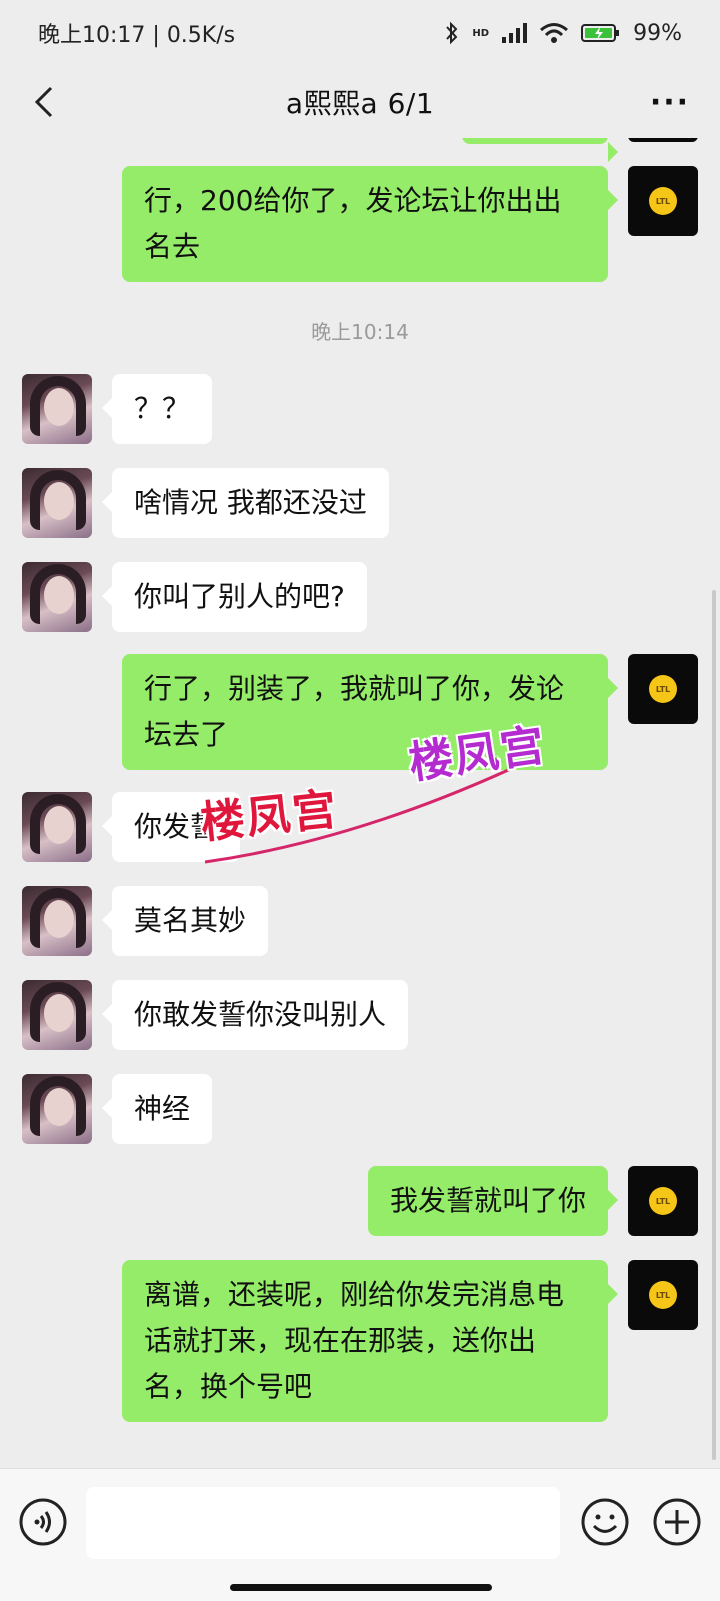 Image resolution: width=720 pixels, height=1601 pixels. I want to click on plus-button, so click(677, 1522).